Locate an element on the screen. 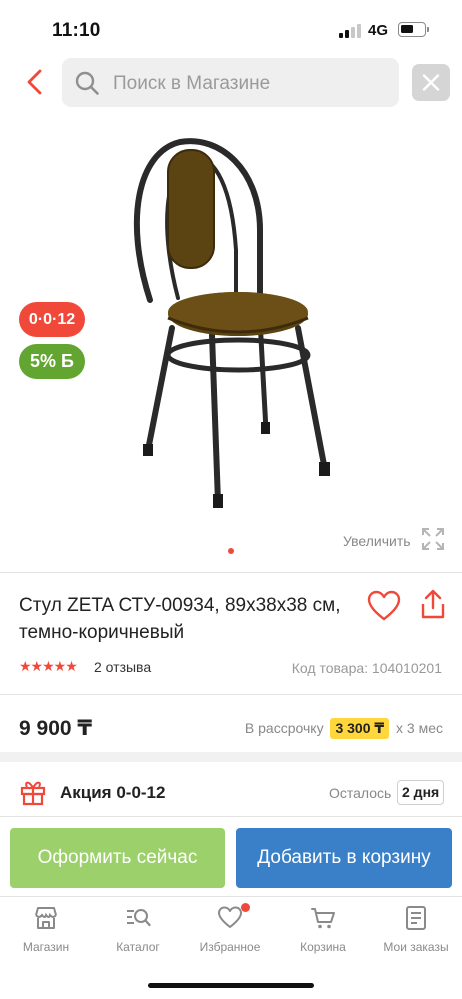 Image resolution: width=462 pixels, height=999 pixels. promo-label: Акция 0-0-12 is located at coordinates (113, 792).